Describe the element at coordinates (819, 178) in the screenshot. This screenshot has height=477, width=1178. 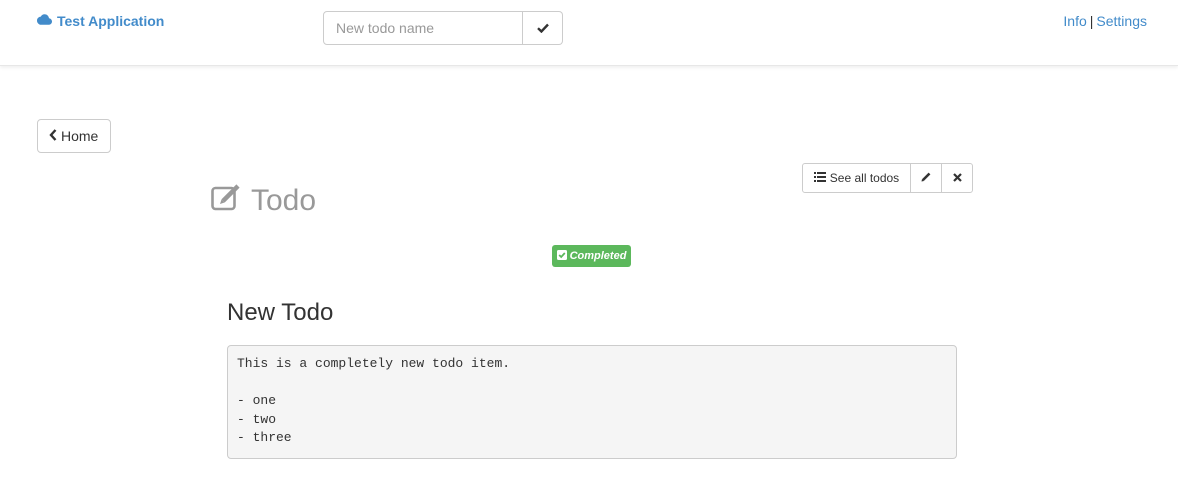
I see `list-icon` at that location.